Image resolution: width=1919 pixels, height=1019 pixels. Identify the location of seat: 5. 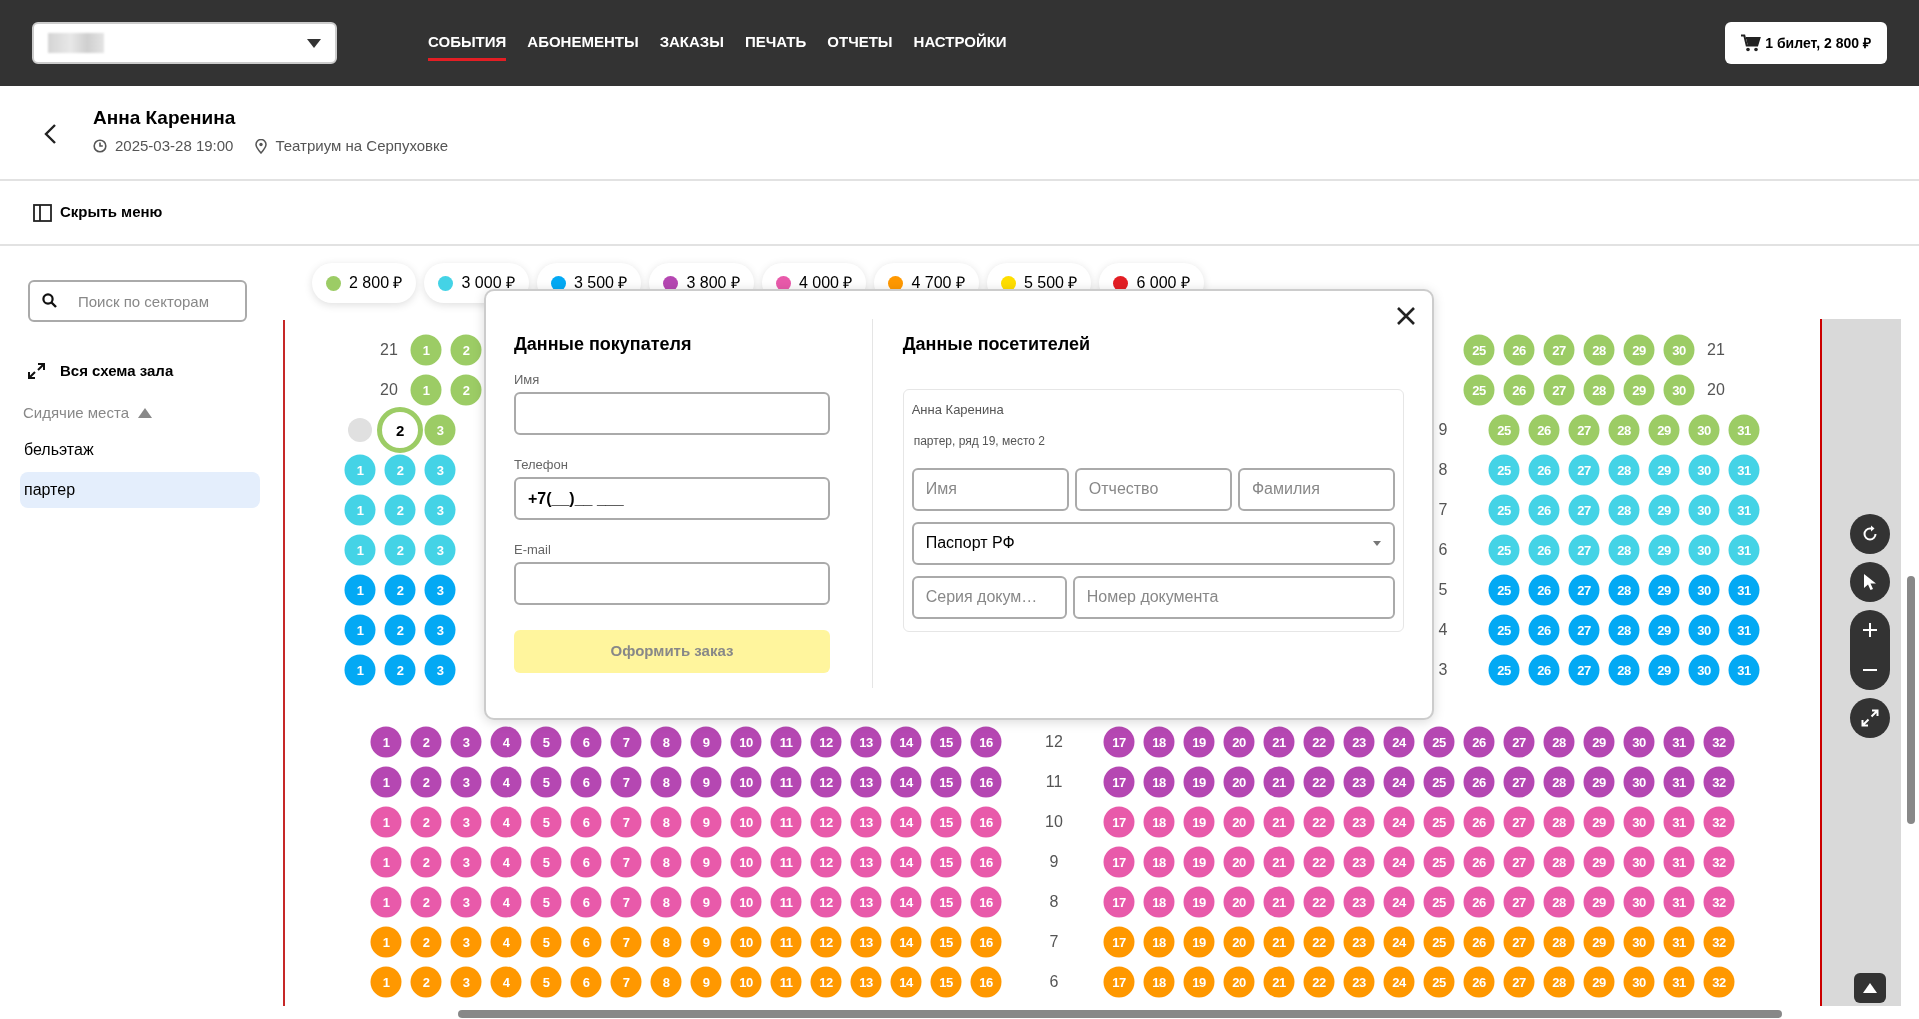
(546, 822).